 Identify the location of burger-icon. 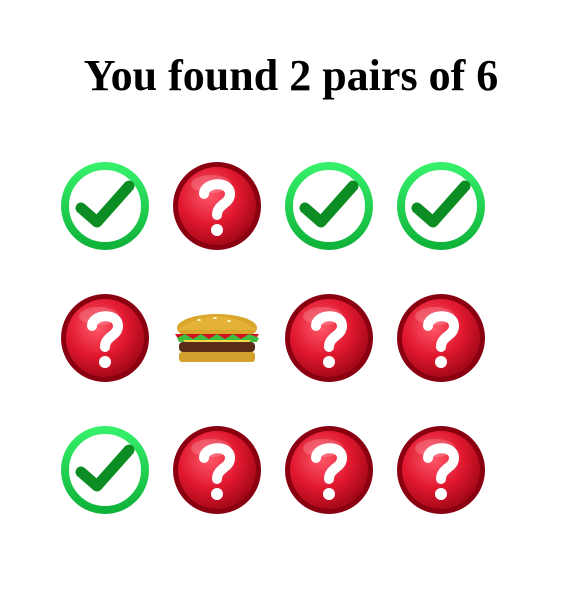
(217, 338).